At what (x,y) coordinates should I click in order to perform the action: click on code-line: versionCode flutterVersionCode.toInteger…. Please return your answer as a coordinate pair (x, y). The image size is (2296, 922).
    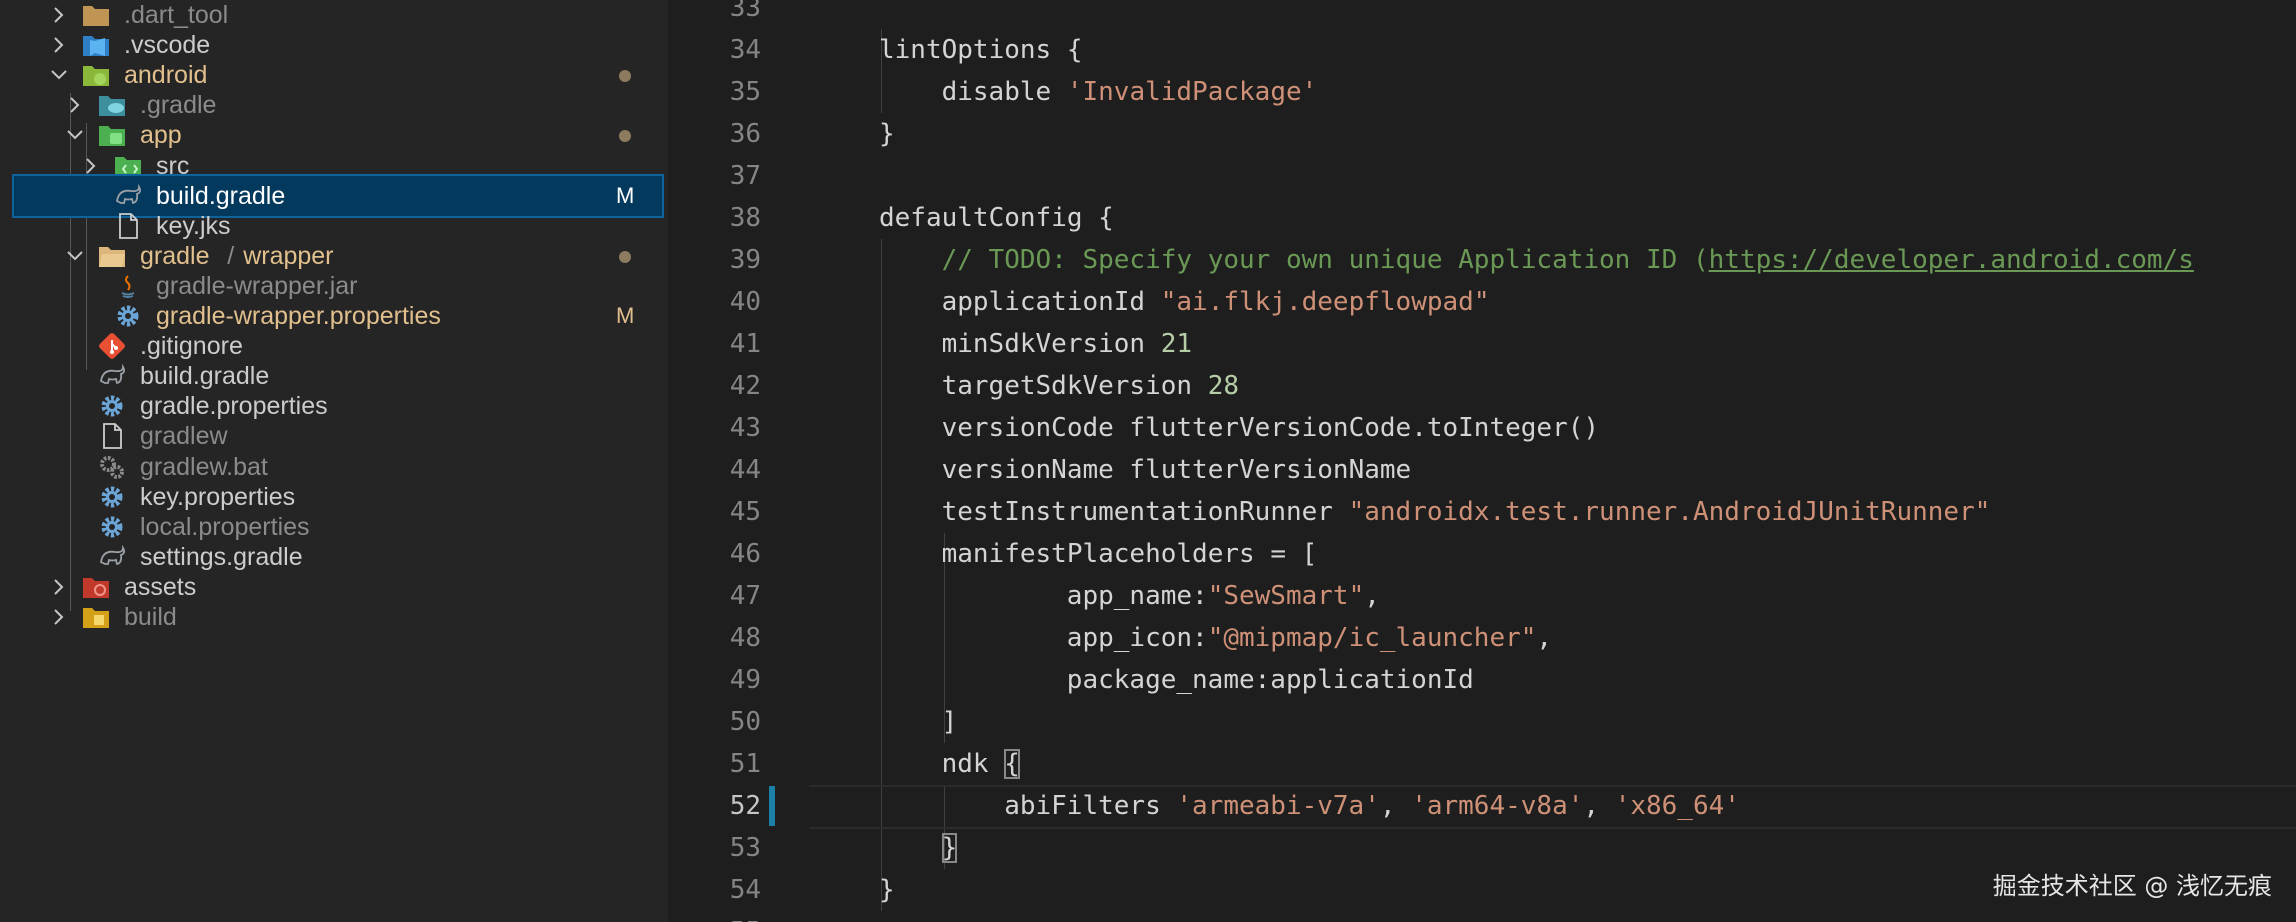
    Looking at the image, I should click on (1270, 428).